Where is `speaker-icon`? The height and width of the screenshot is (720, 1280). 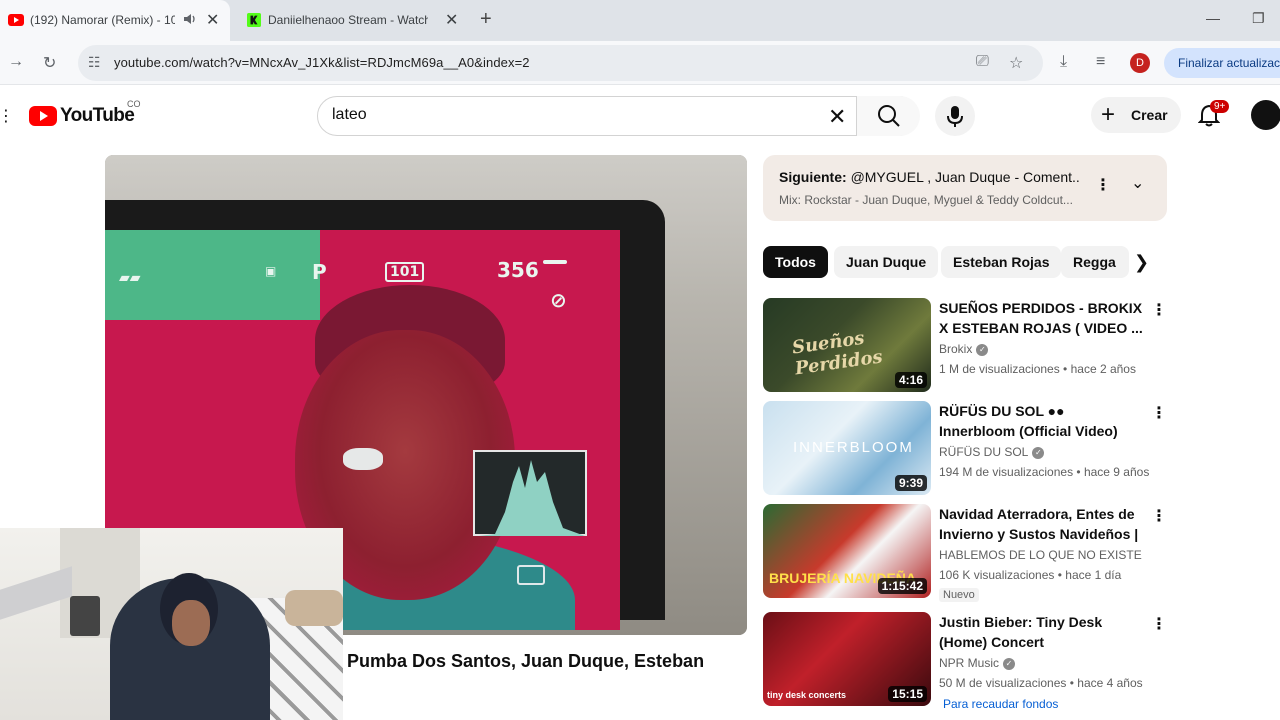 speaker-icon is located at coordinates (190, 19).